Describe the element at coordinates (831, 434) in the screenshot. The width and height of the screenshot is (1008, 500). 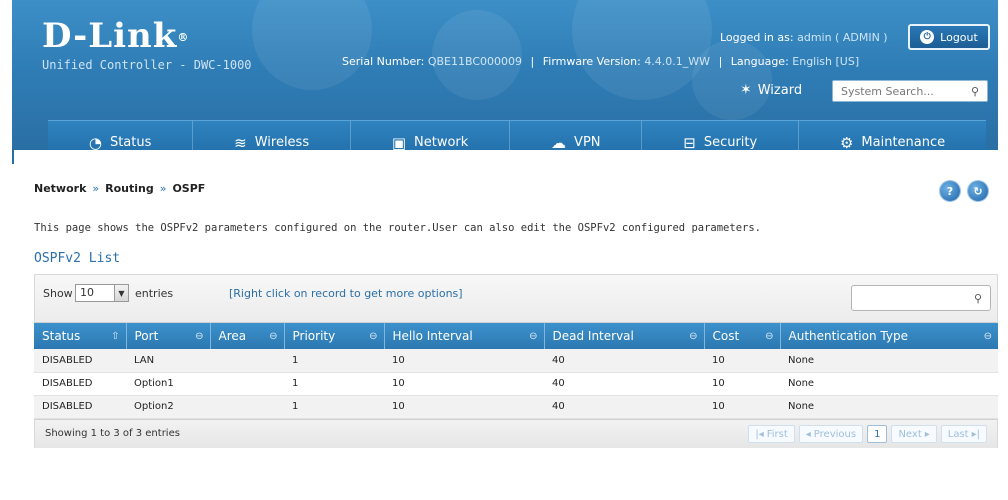
I see `previous-page-button: ◂ Previous` at that location.